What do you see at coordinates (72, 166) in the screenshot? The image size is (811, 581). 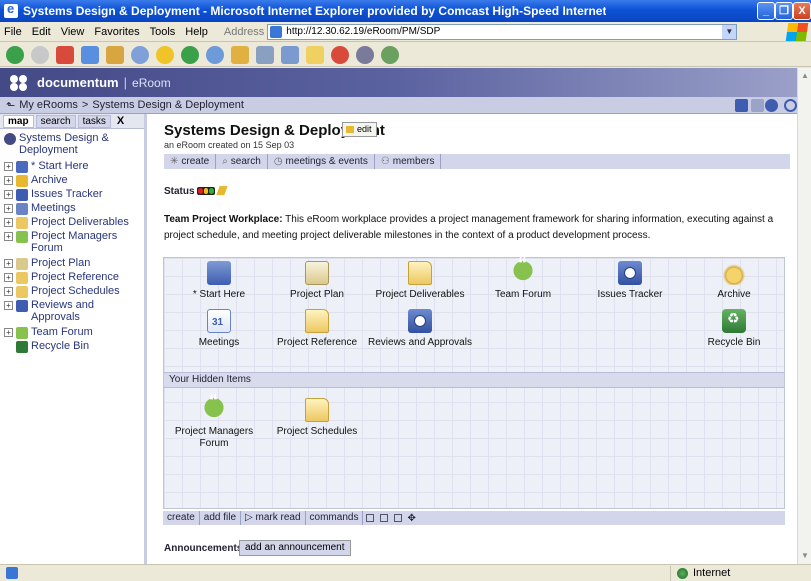 I see `tree-item: + * Start Here` at bounding box center [72, 166].